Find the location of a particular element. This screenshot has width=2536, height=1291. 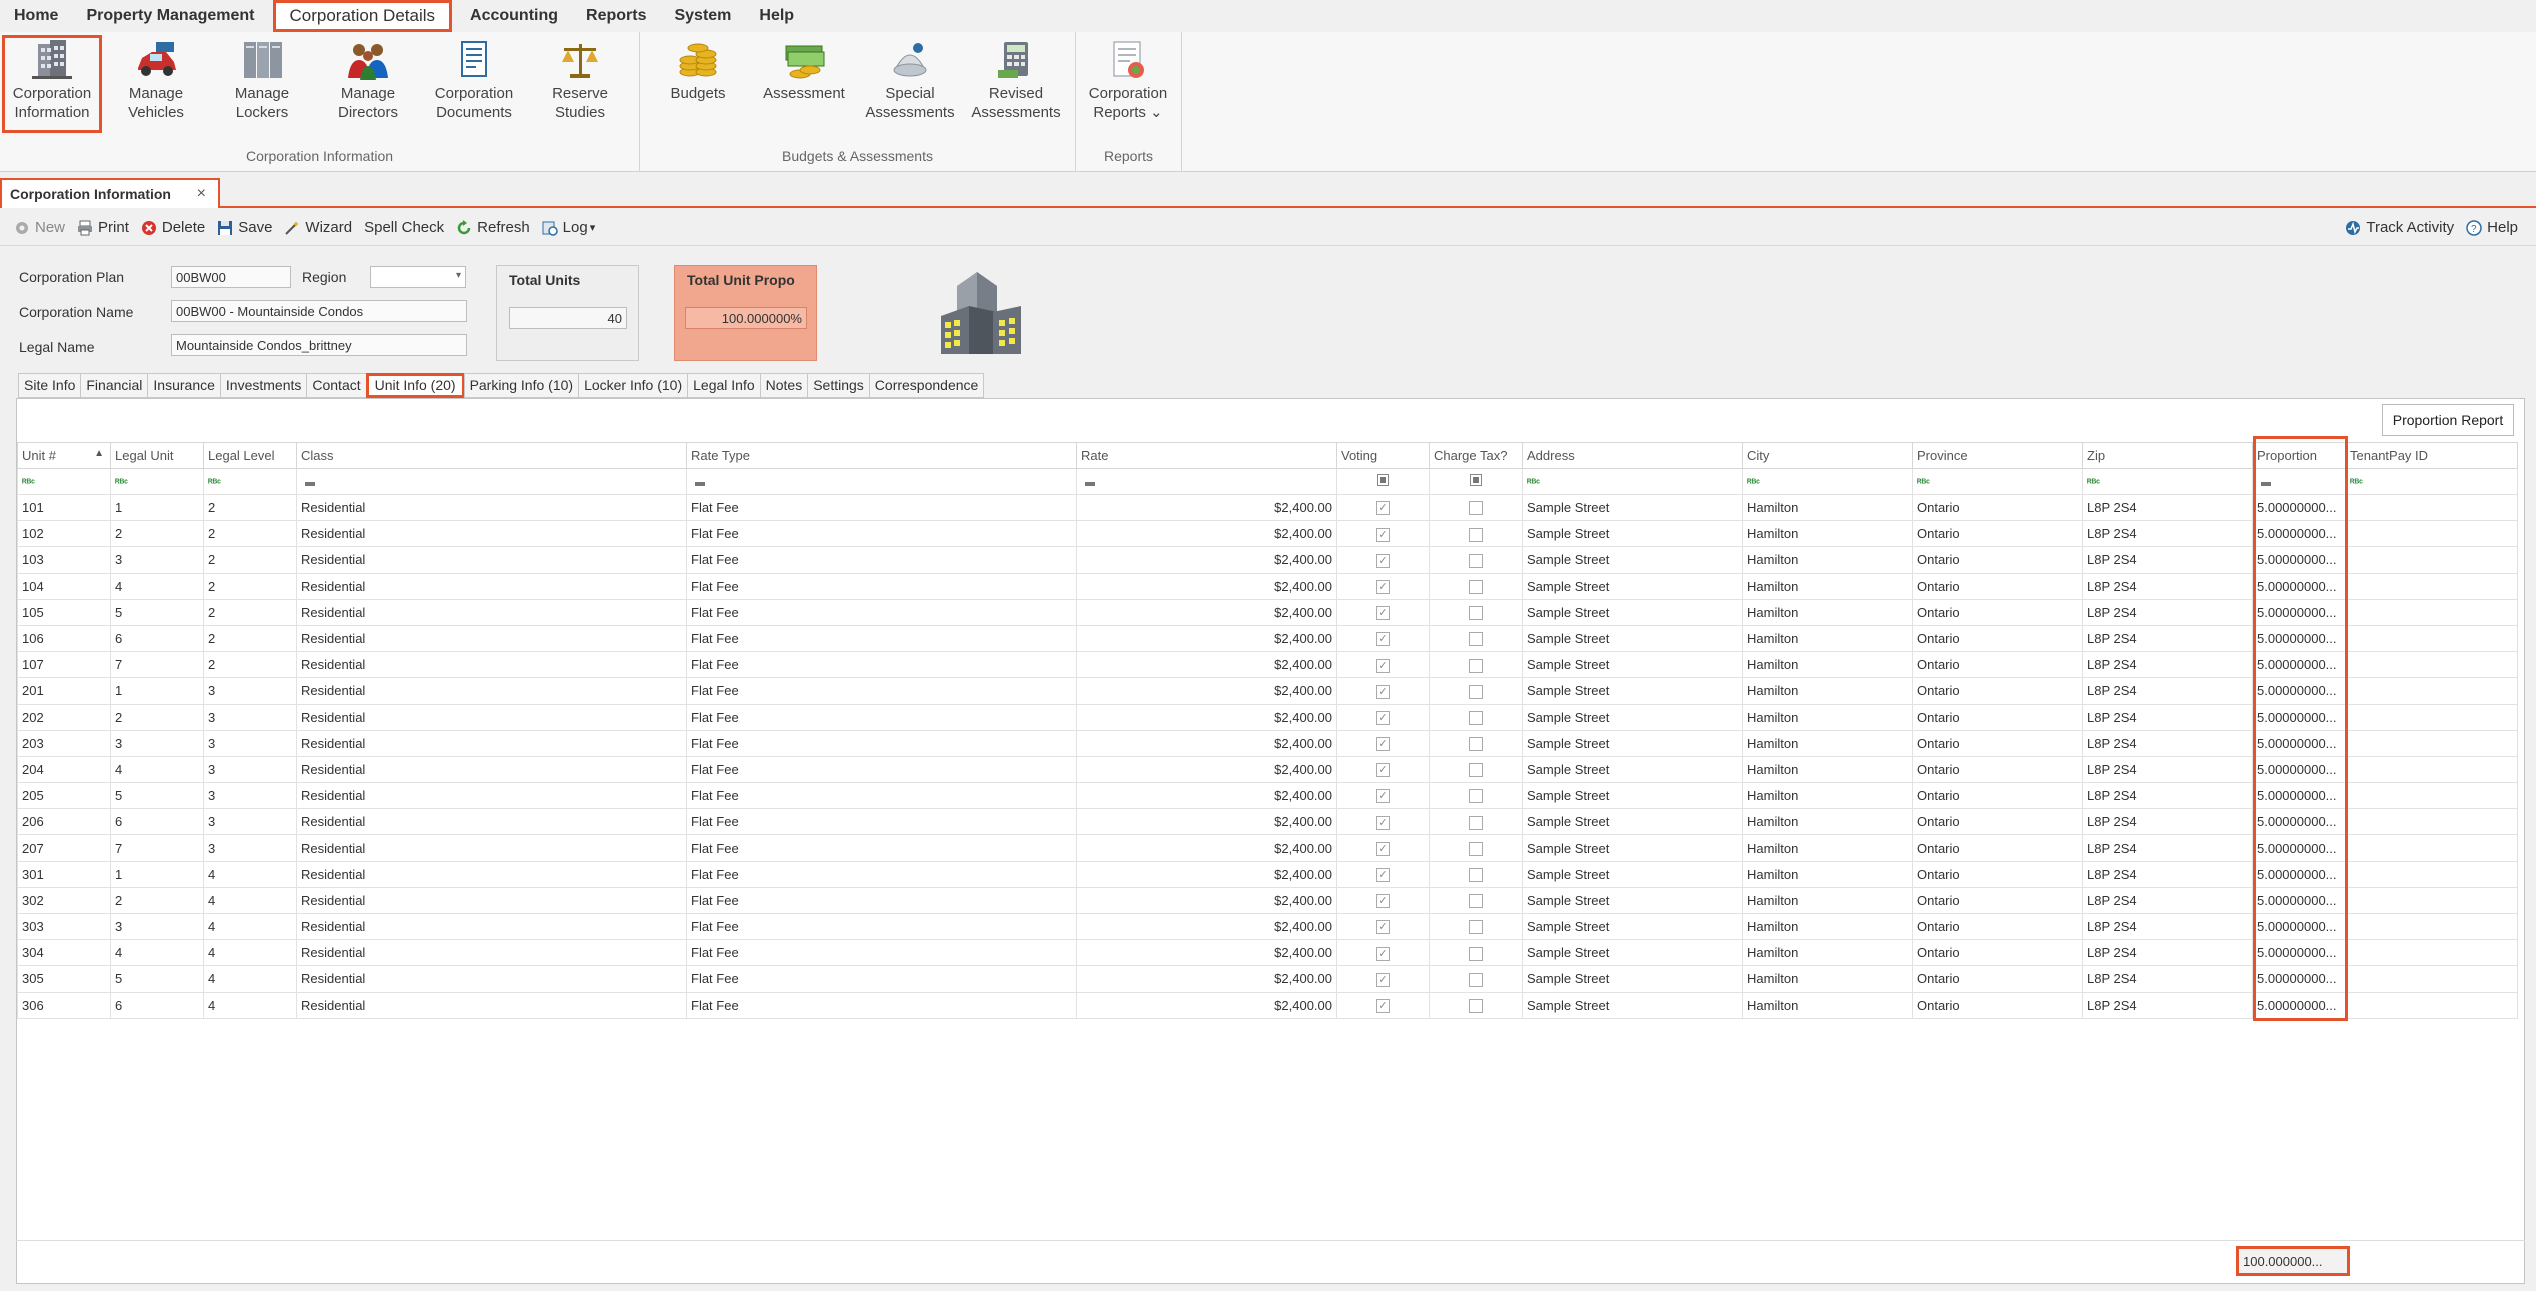

tab-correspondence: Correspondence is located at coordinates (926, 385).